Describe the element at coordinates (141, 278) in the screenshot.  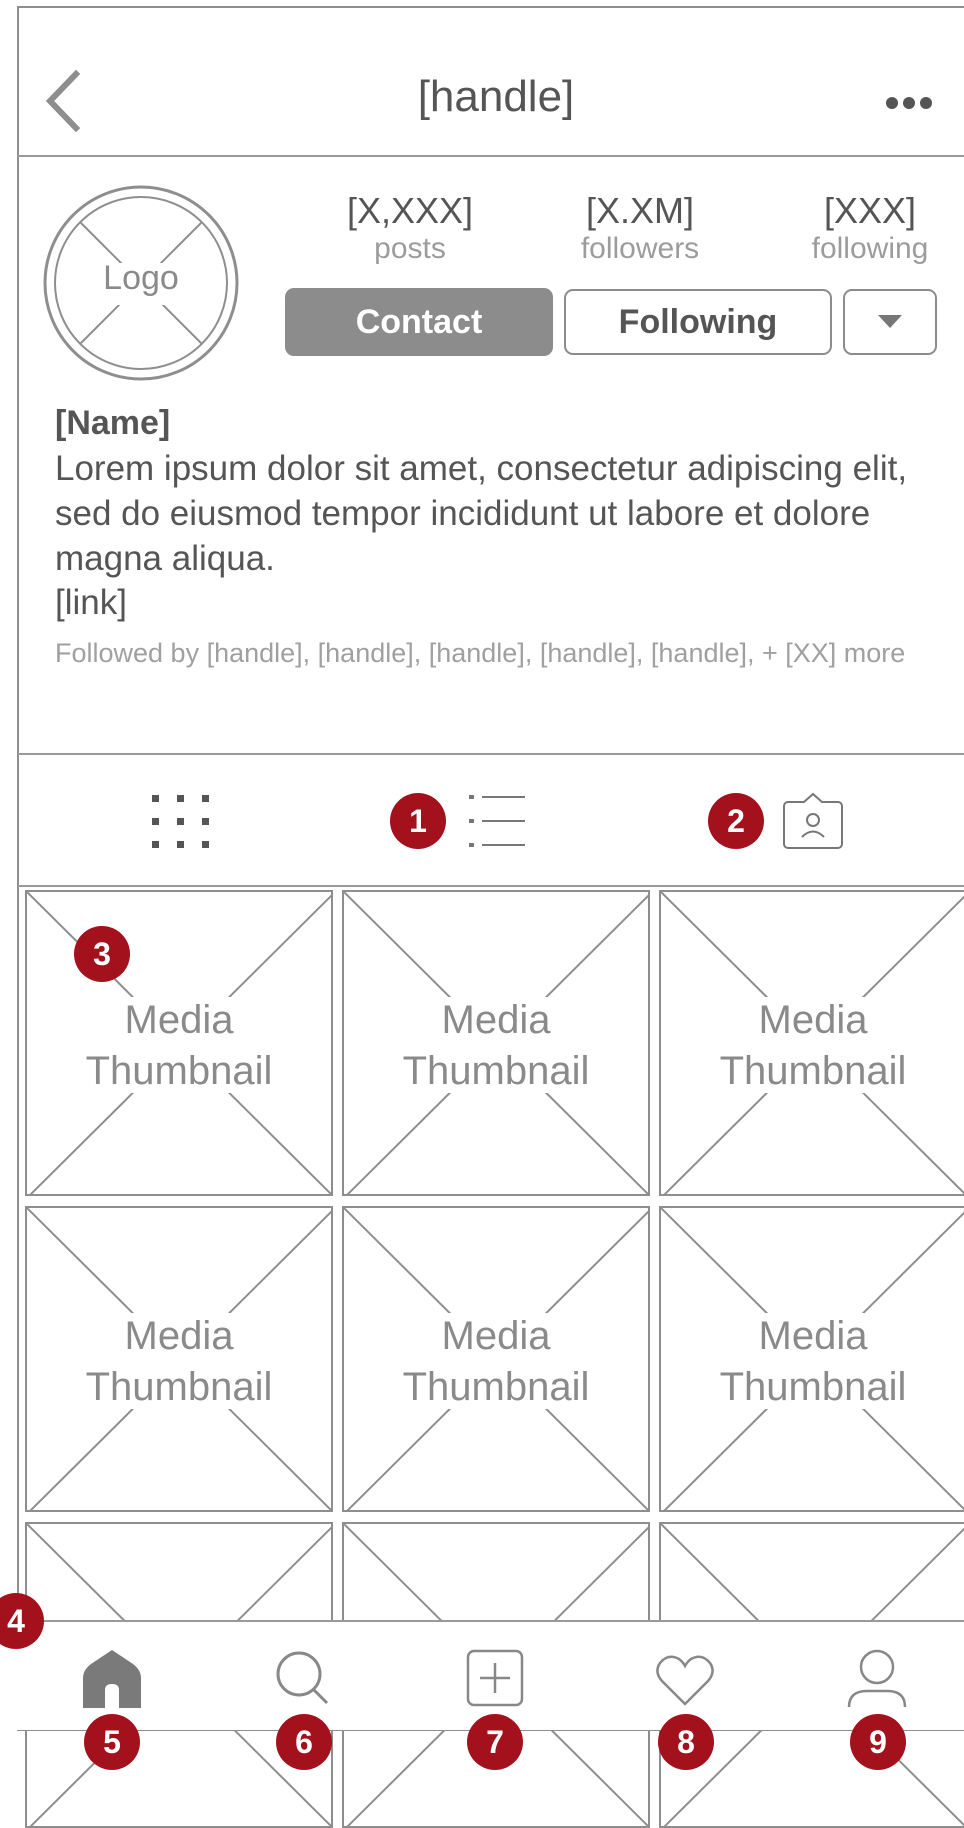
I see `logo-label: Logo` at that location.